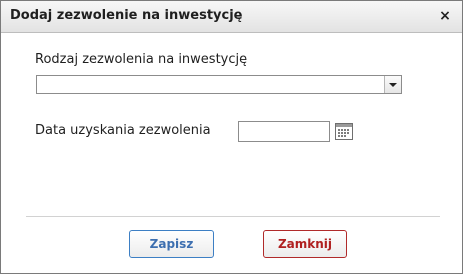 The image size is (463, 274). I want to click on permit-date-label: Data uzyskania zezwolenia, so click(123, 130).